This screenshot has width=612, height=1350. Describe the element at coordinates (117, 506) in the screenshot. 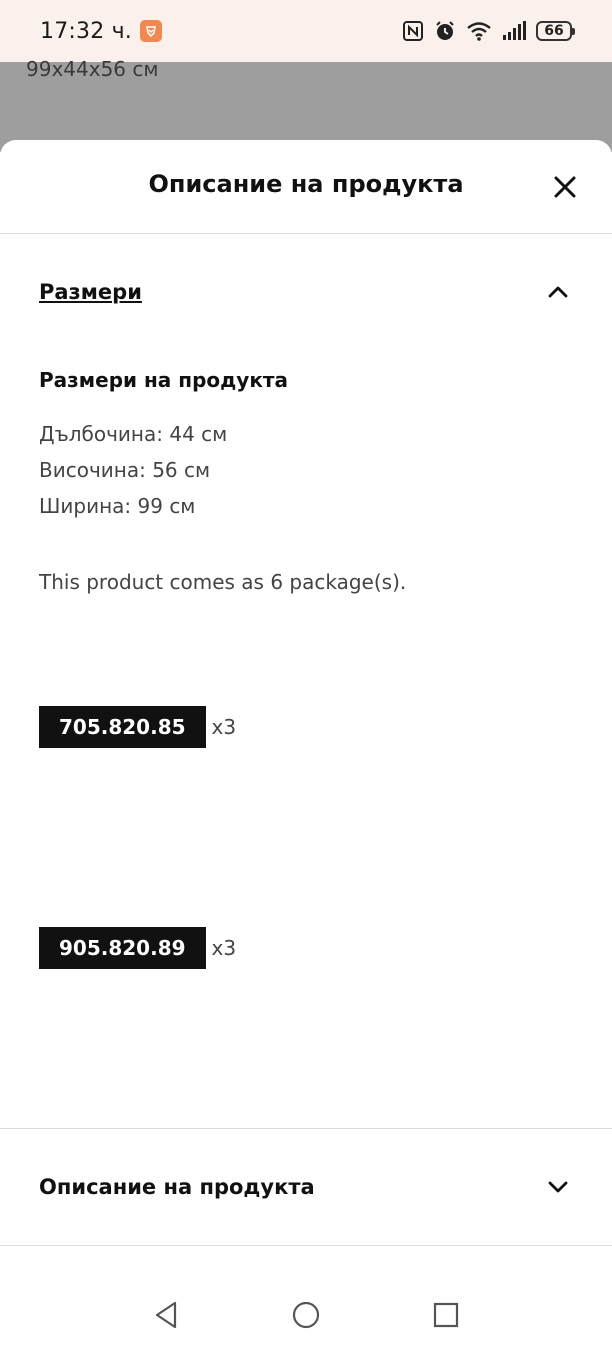

I see `width-value: Ширина: 99 см` at that location.